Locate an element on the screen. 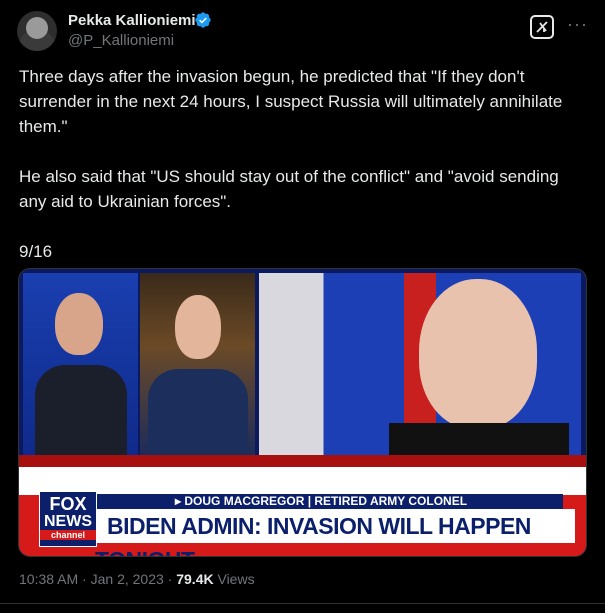  grok-glyph-icon is located at coordinates (542, 27).